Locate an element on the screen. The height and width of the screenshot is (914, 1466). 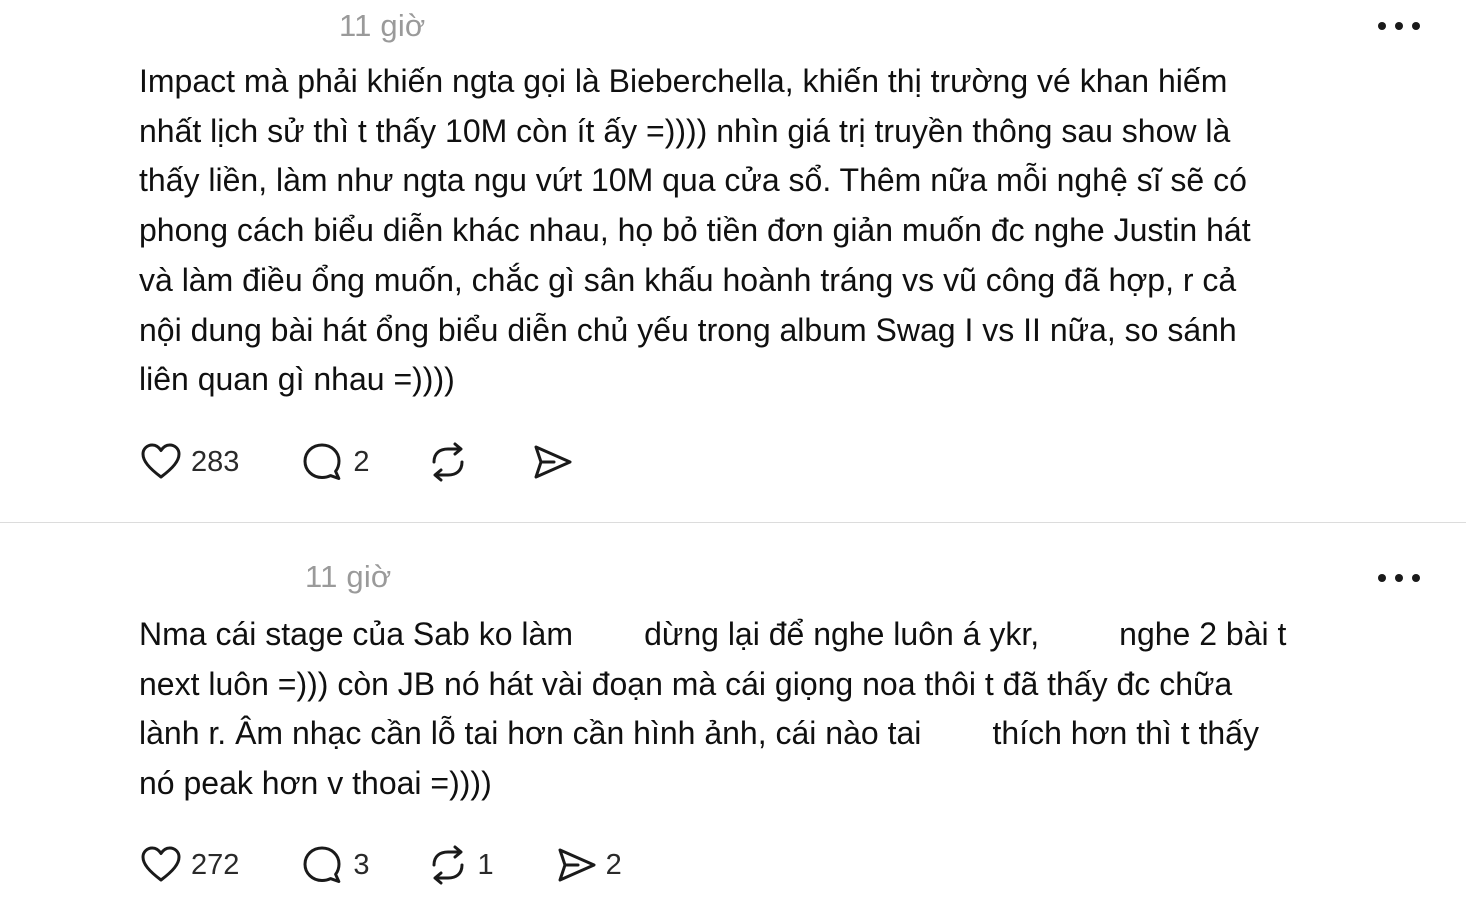
like-button: 283 is located at coordinates (189, 462).